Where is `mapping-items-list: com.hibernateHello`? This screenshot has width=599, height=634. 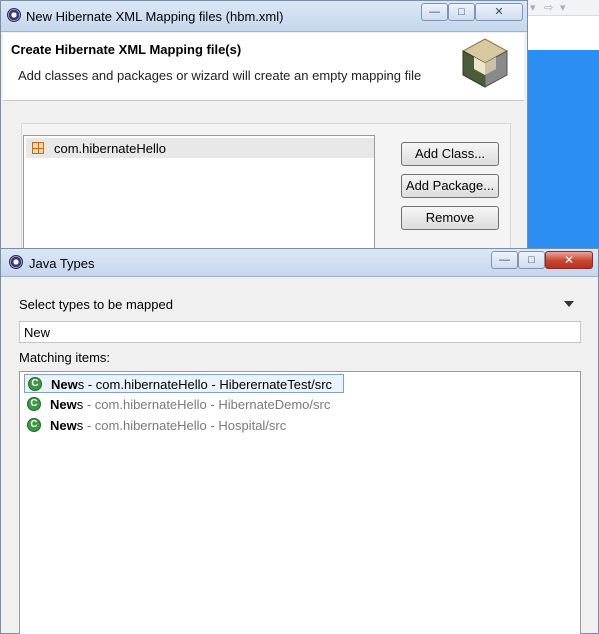 mapping-items-list: com.hibernateHello is located at coordinates (199, 193).